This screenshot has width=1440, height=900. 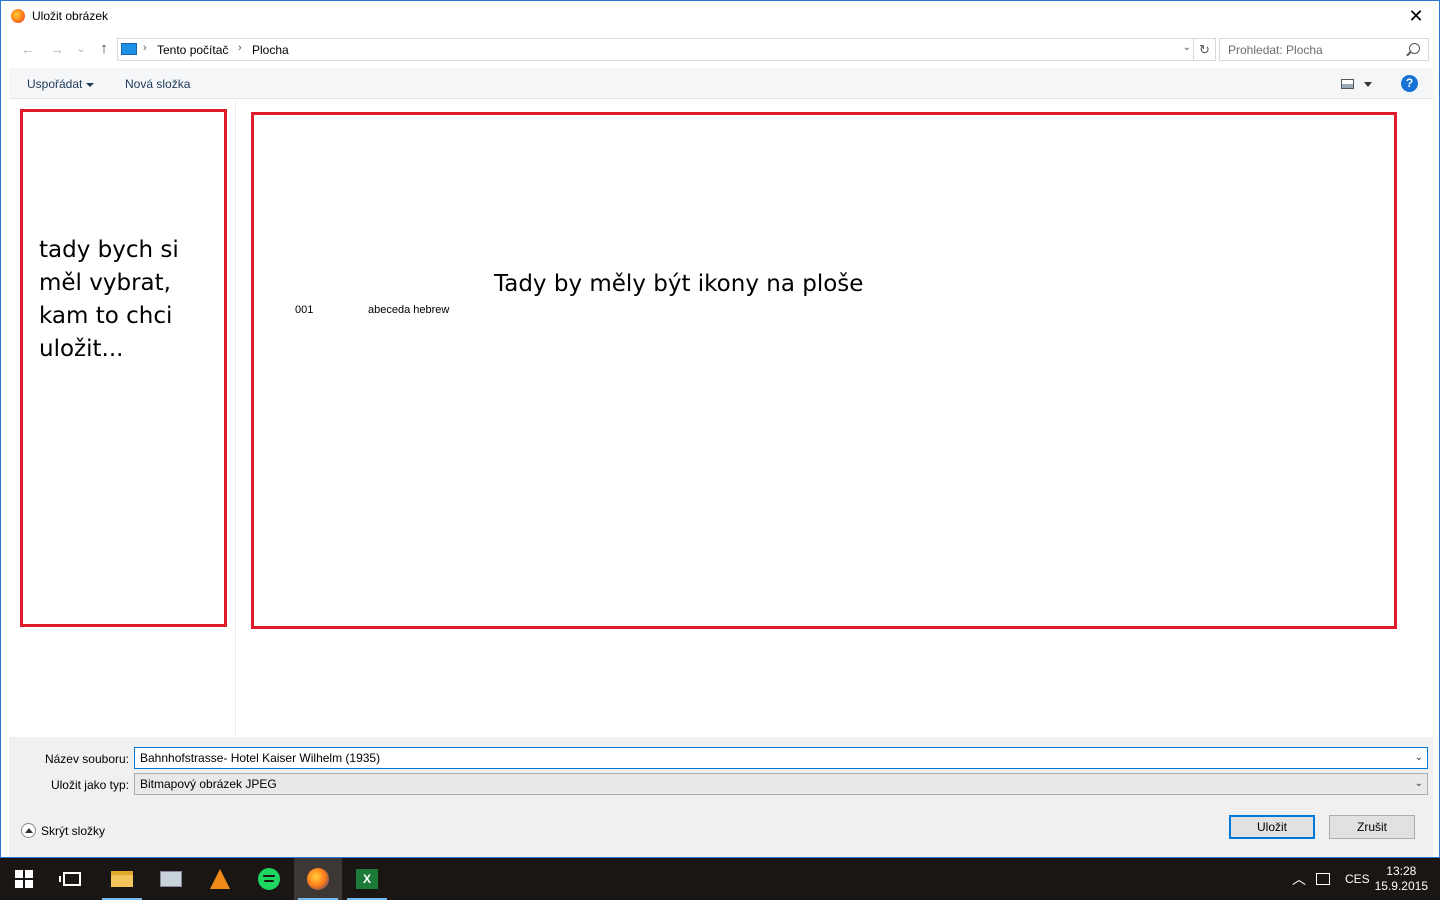 I want to click on clock-time: 13:28, so click(x=1401, y=871).